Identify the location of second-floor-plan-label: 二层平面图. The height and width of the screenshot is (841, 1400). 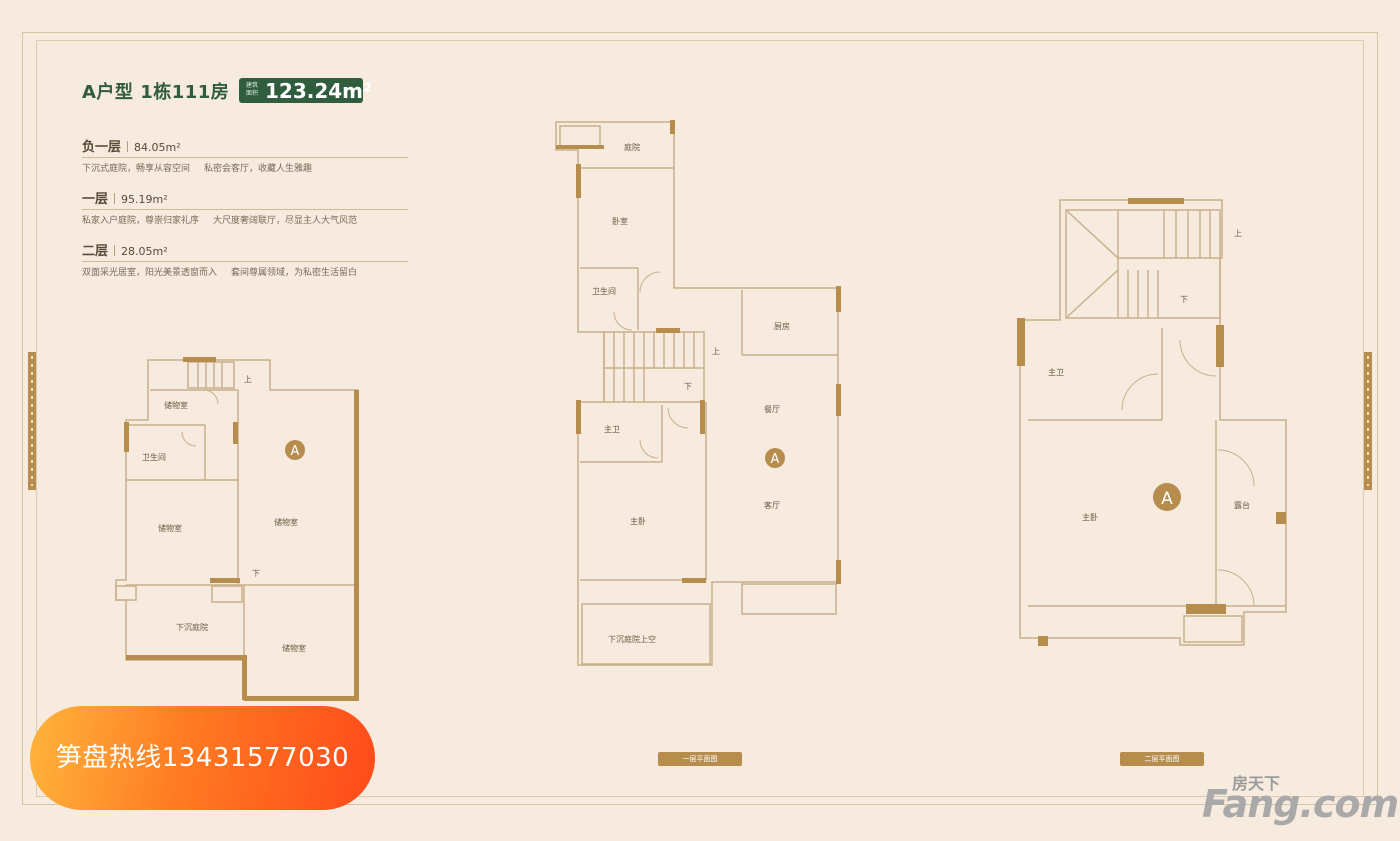
(1162, 759).